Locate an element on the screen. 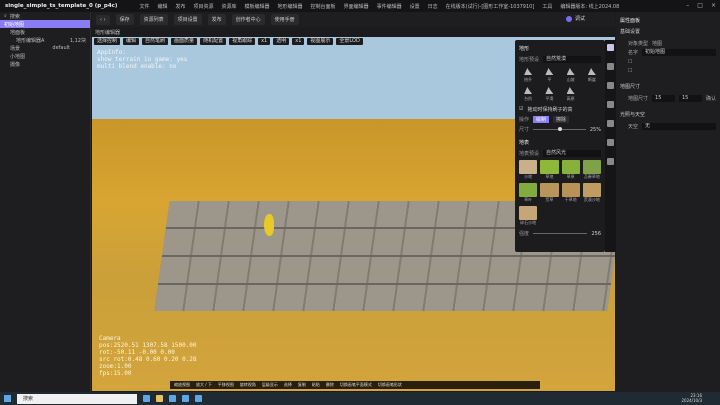 The height and width of the screenshot is (405, 720). menu-tools: 工具 is located at coordinates (547, 6).